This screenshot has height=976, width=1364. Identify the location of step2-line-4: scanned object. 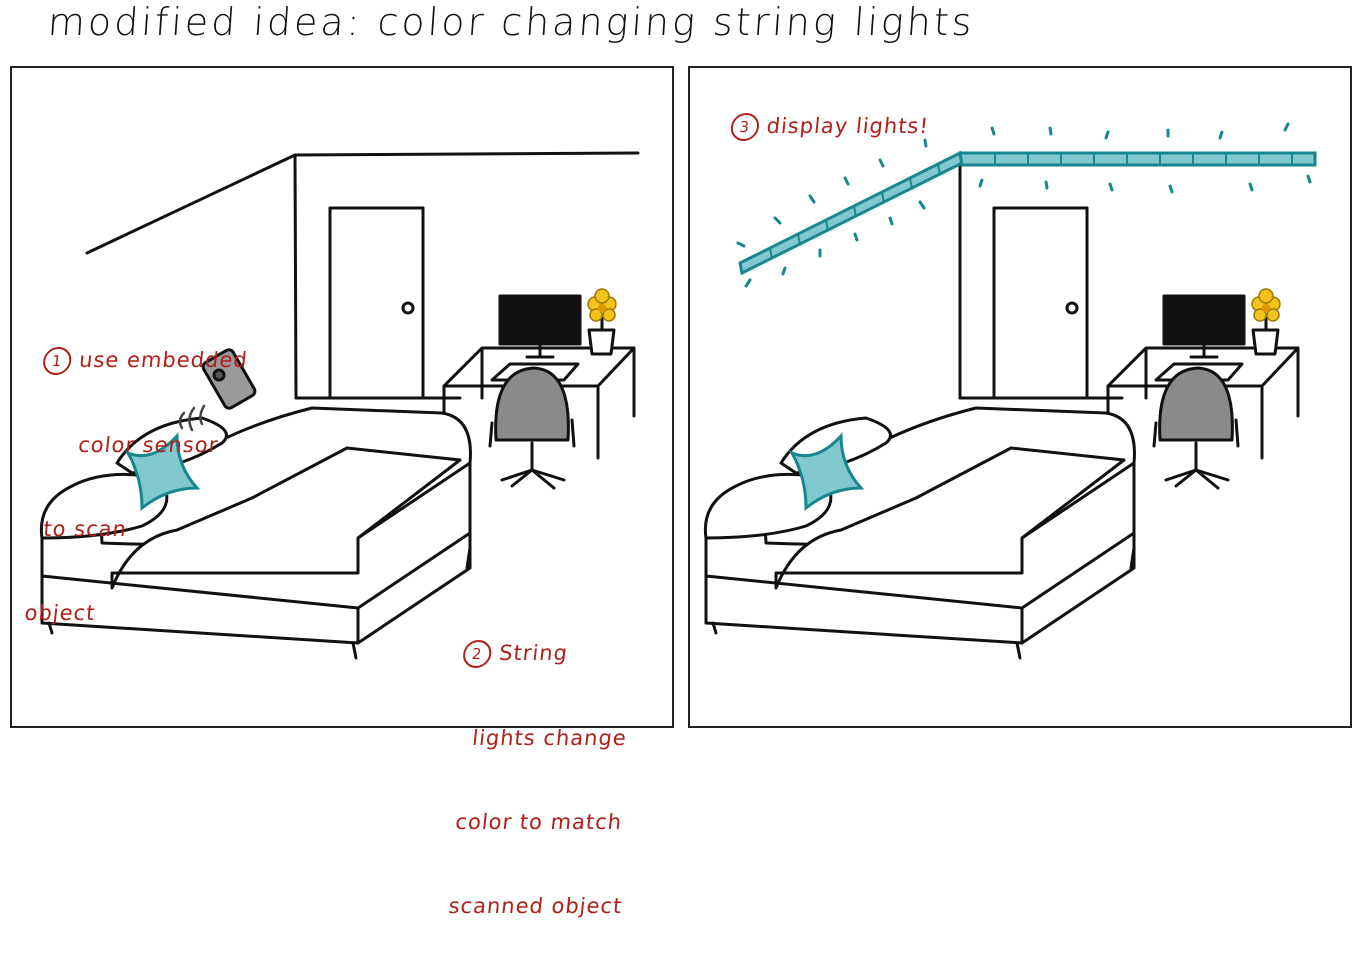
(535, 906).